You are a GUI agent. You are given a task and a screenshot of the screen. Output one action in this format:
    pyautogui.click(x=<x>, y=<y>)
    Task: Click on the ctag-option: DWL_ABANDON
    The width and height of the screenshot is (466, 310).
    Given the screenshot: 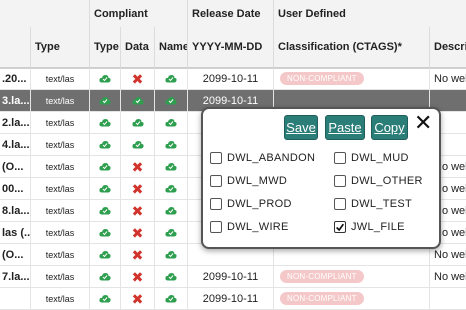 What is the action you would take?
    pyautogui.click(x=262, y=158)
    